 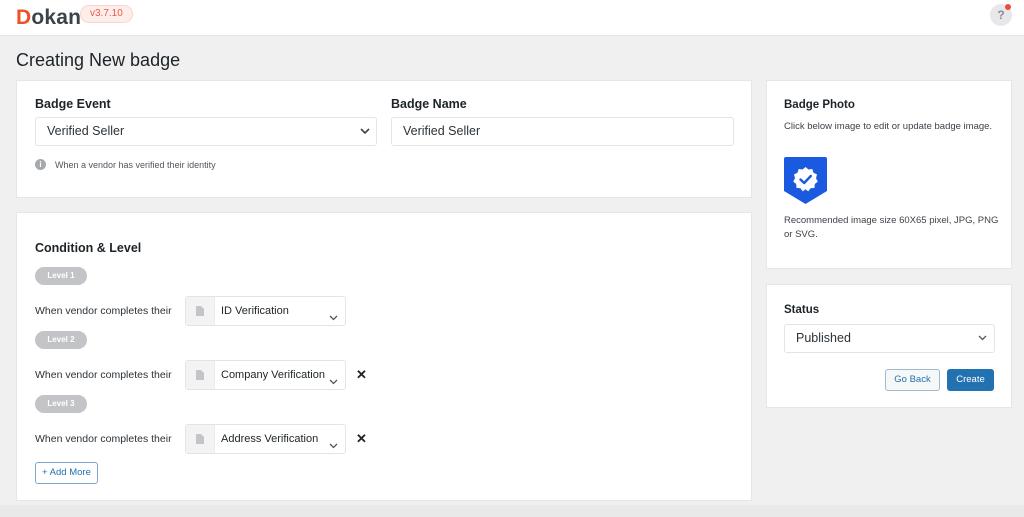 I want to click on go-back-button: Go Back, so click(x=912, y=380).